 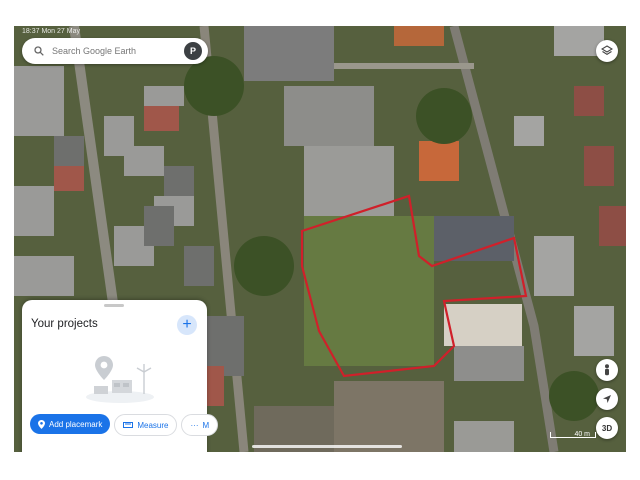 What do you see at coordinates (114, 305) in the screenshot?
I see `drag-handle` at bounding box center [114, 305].